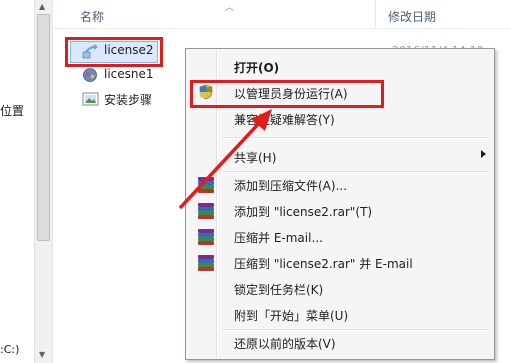  What do you see at coordinates (42, 6) in the screenshot?
I see `scroll-up-icon: ▲` at bounding box center [42, 6].